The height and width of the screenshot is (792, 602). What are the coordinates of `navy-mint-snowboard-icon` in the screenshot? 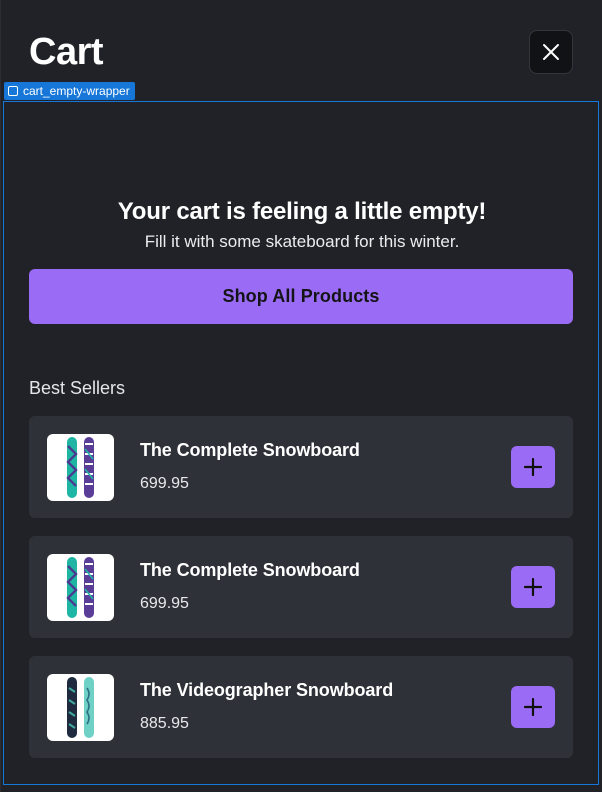 It's located at (80, 707).